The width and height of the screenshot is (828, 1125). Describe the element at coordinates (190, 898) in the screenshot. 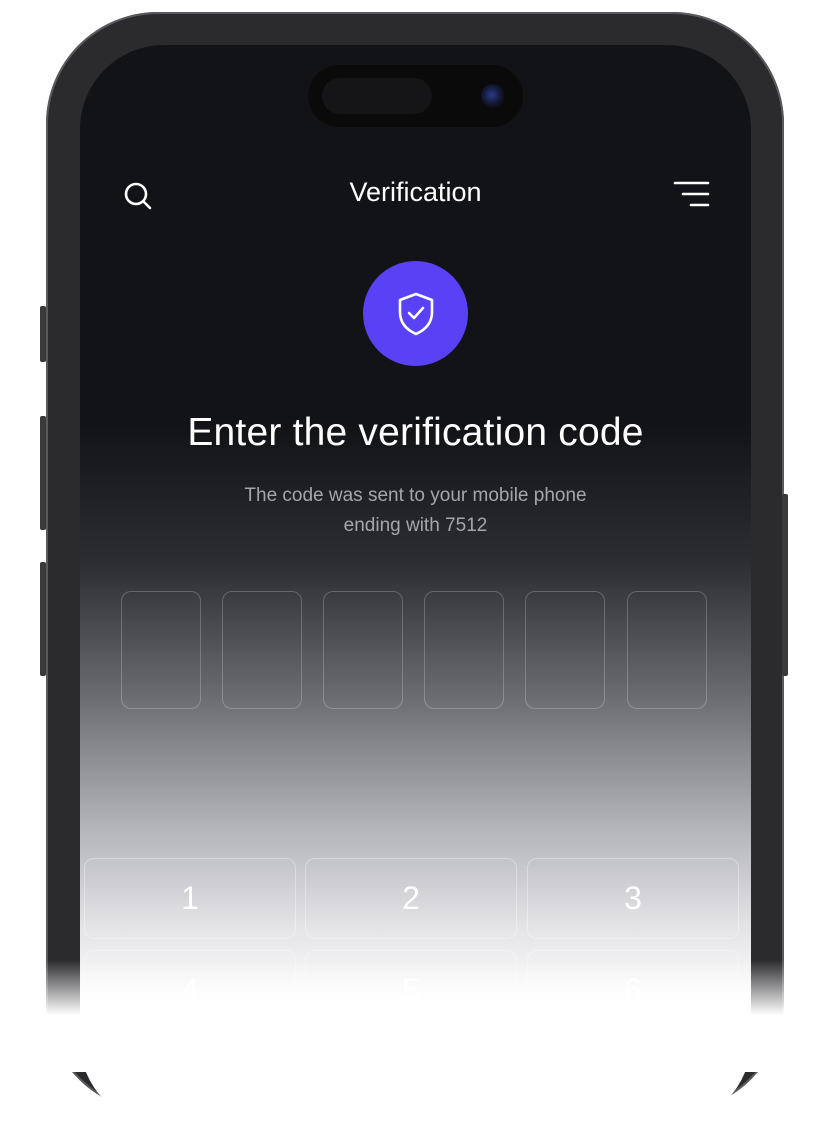

I see `keypad-key-1: 1` at that location.